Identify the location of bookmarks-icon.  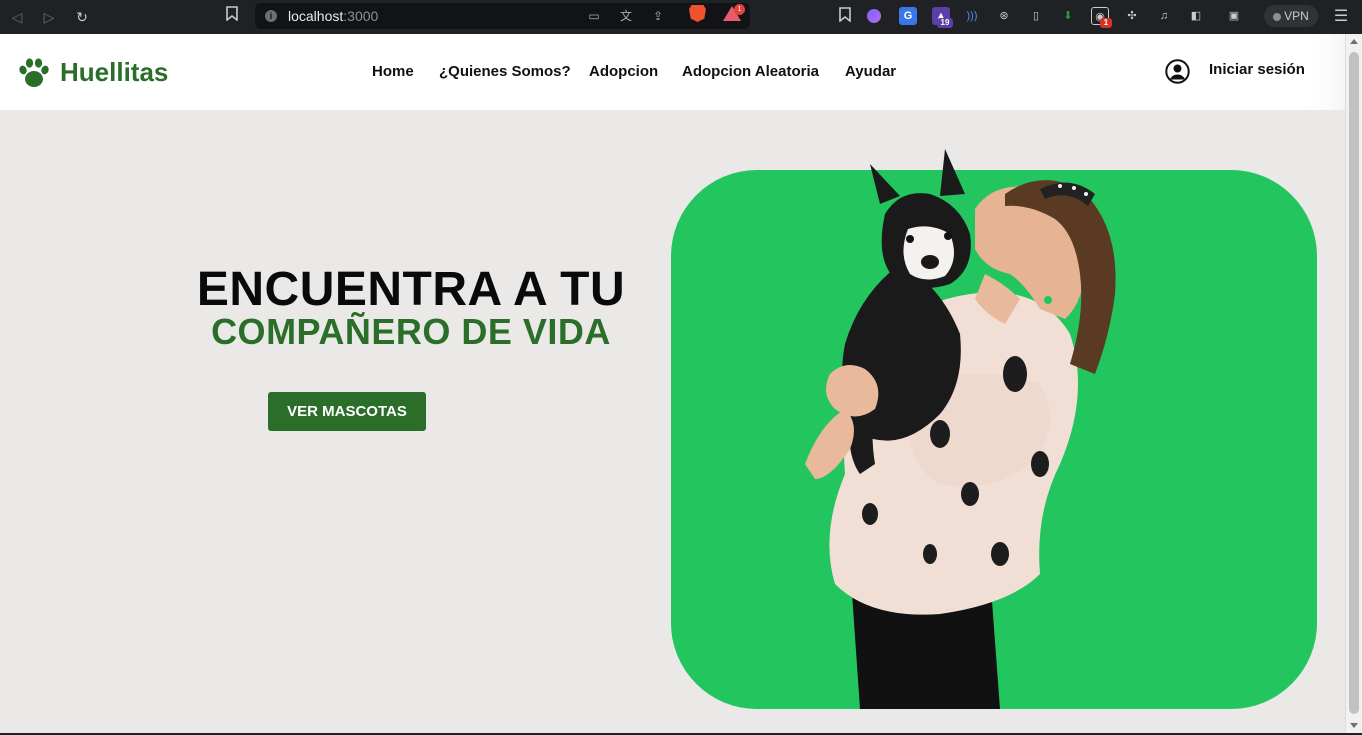
(845, 16).